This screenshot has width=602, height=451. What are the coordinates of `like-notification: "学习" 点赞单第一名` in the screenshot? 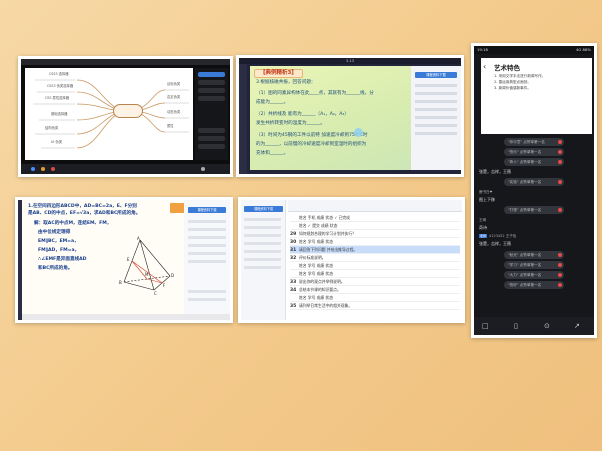 It's located at (534, 265).